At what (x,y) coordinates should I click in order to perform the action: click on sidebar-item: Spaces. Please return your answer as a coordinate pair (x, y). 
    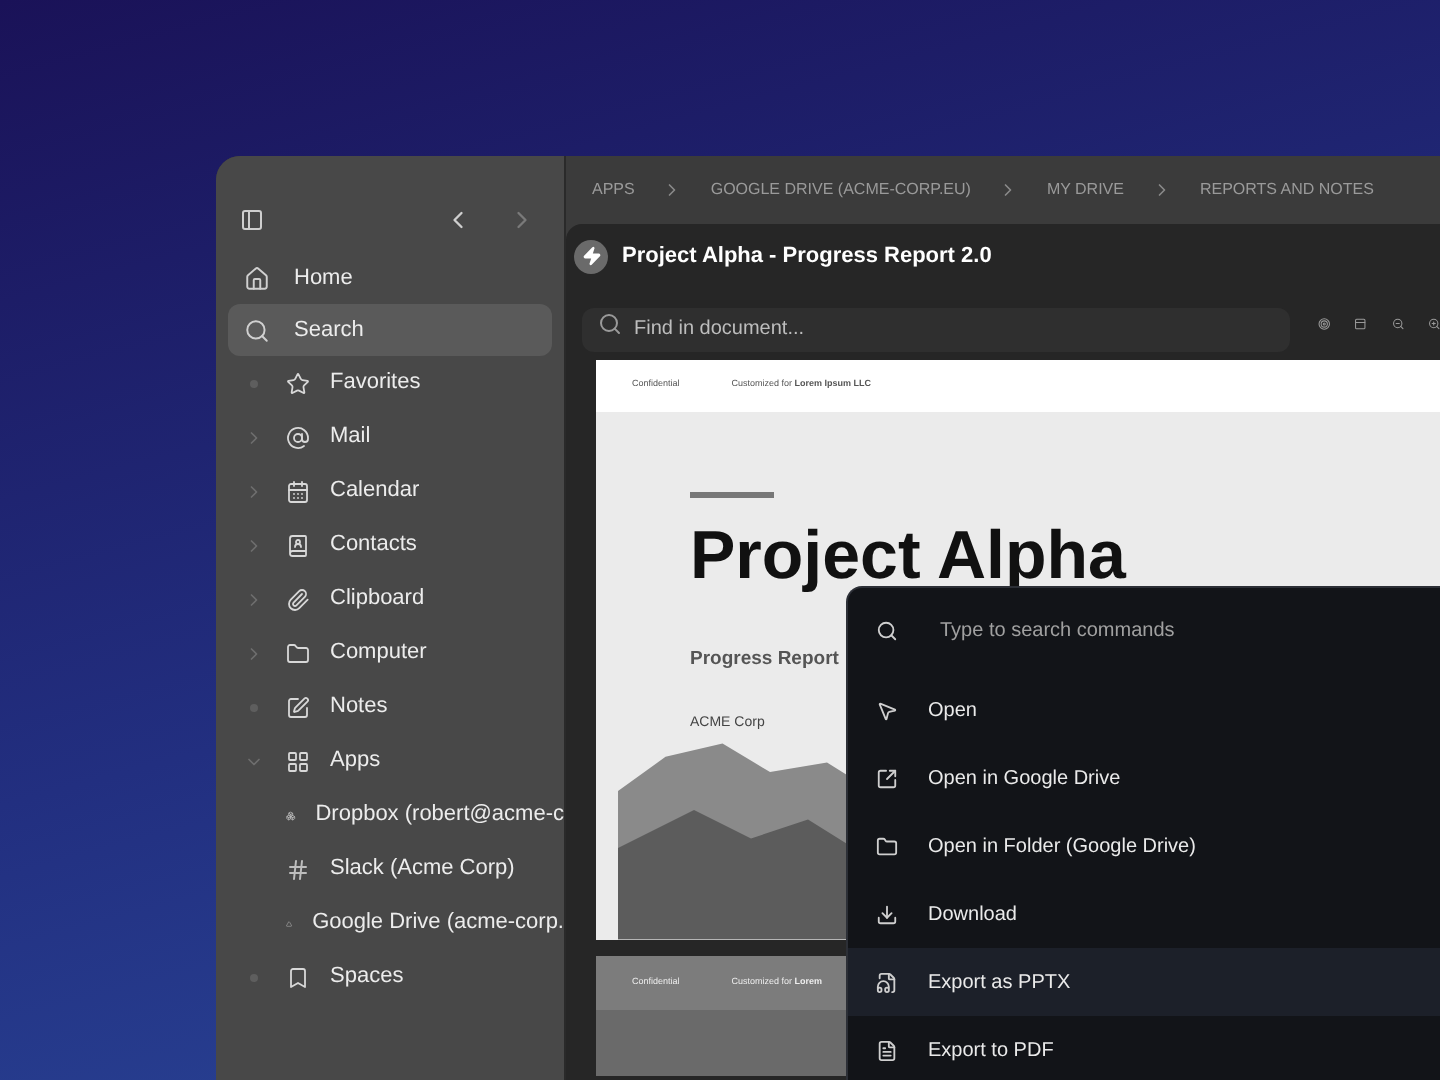
    Looking at the image, I should click on (390, 977).